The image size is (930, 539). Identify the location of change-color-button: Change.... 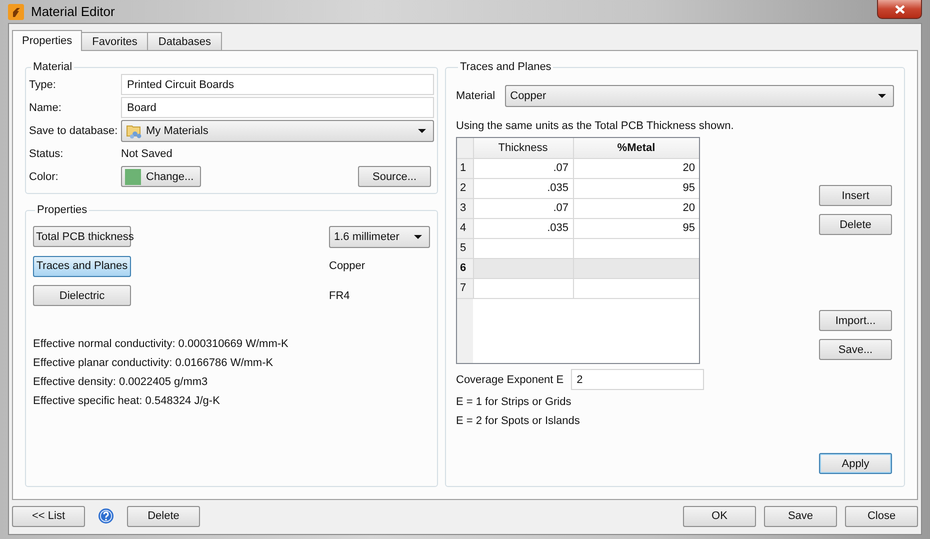
(161, 176).